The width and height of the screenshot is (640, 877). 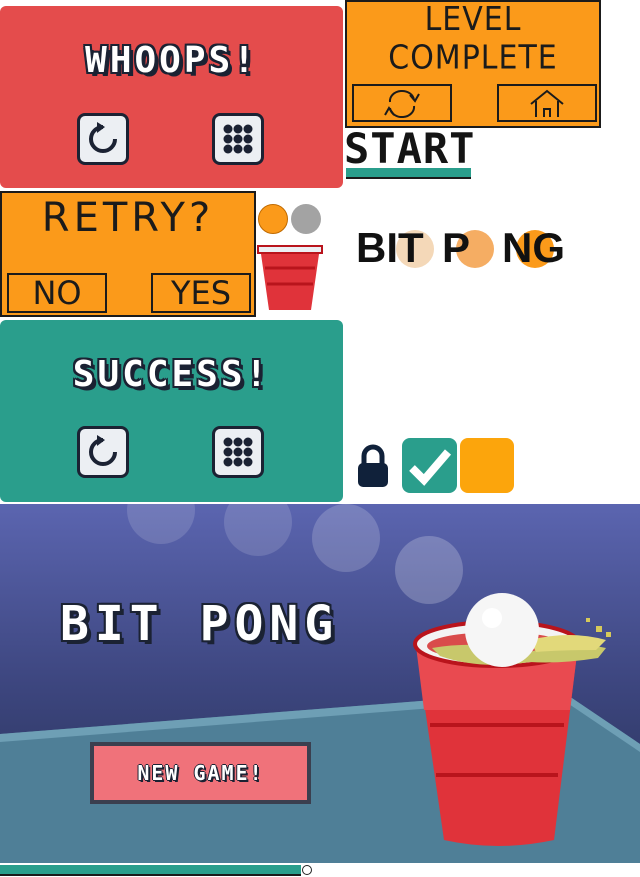 I want to click on level-select-button-success, so click(x=238, y=452).